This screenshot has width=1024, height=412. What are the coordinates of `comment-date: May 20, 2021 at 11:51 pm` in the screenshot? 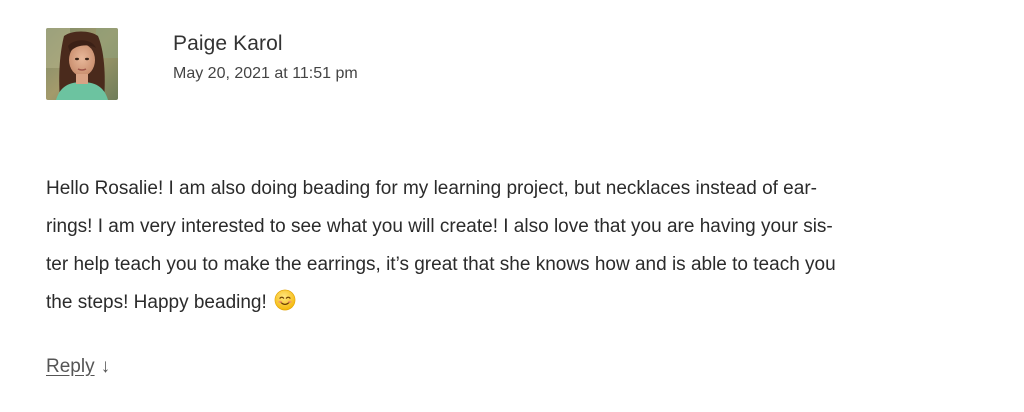 It's located at (265, 74).